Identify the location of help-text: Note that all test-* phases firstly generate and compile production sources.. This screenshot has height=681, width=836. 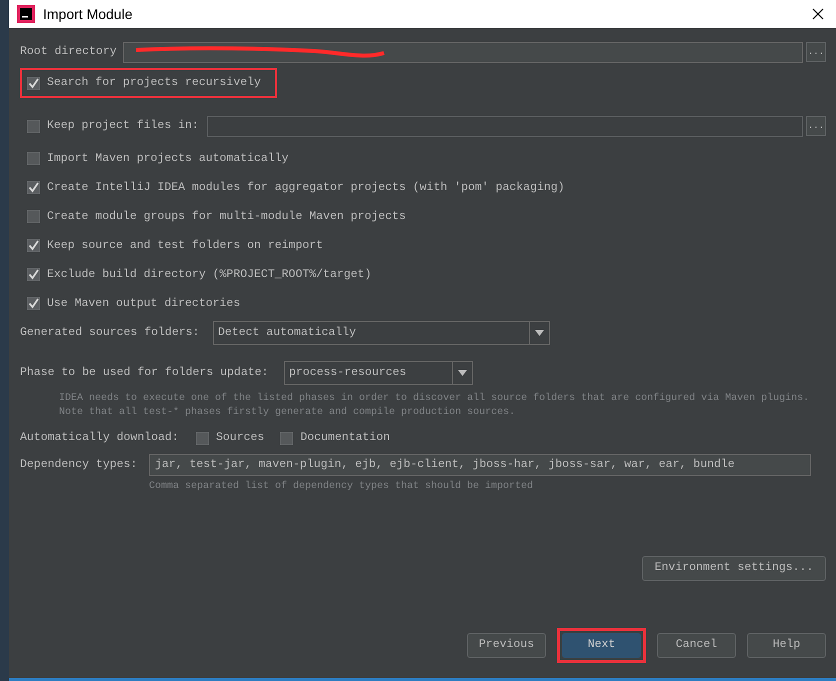
(287, 413).